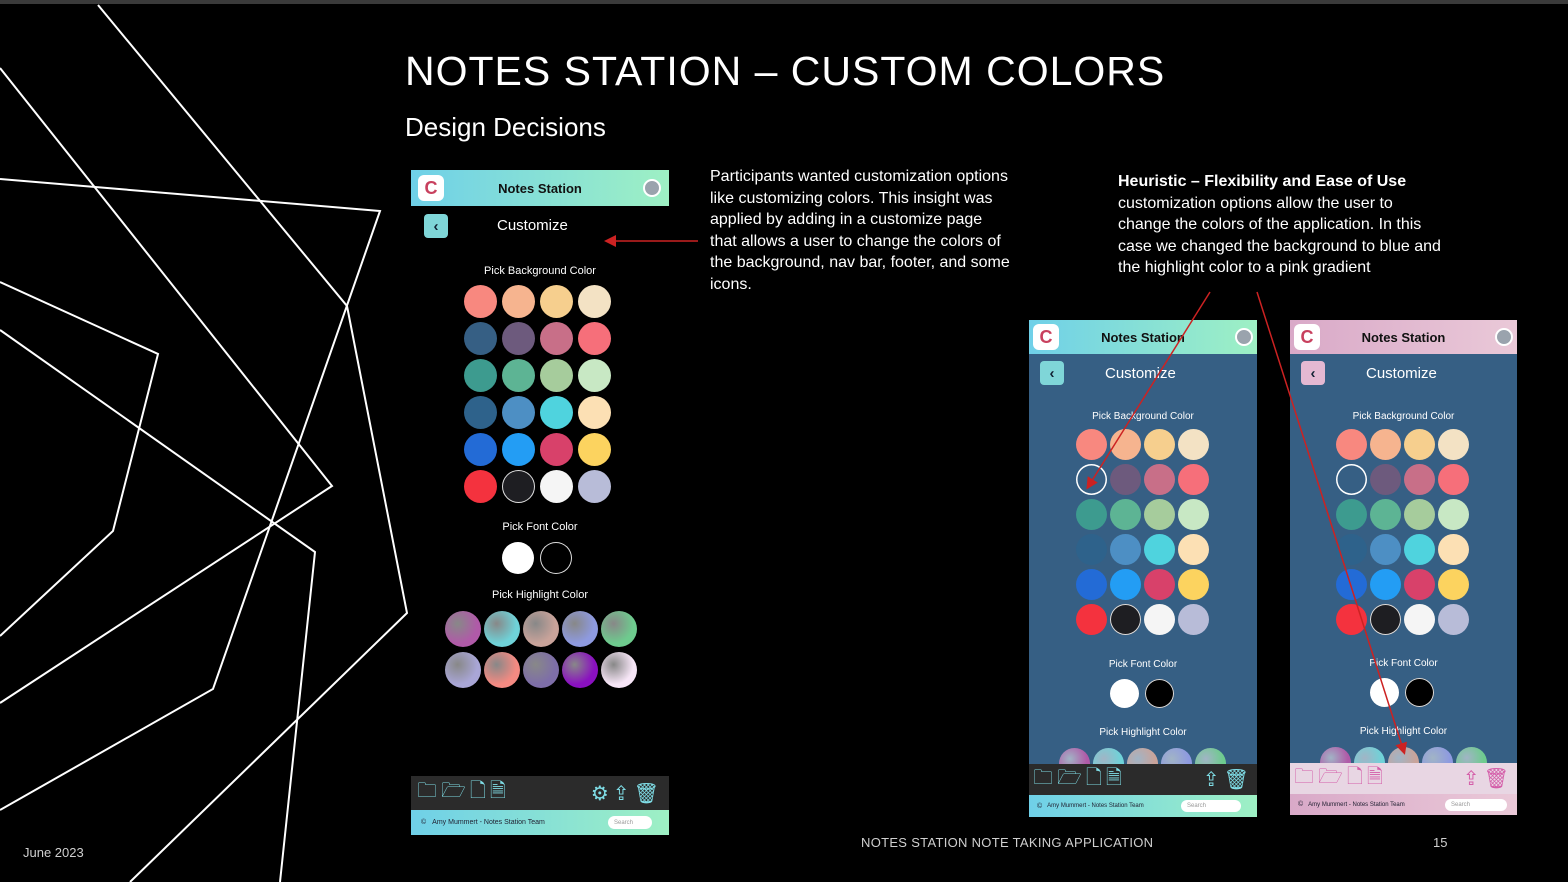 The image size is (1568, 882). What do you see at coordinates (1236, 779) in the screenshot?
I see `trash-icon: 🗑` at bounding box center [1236, 779].